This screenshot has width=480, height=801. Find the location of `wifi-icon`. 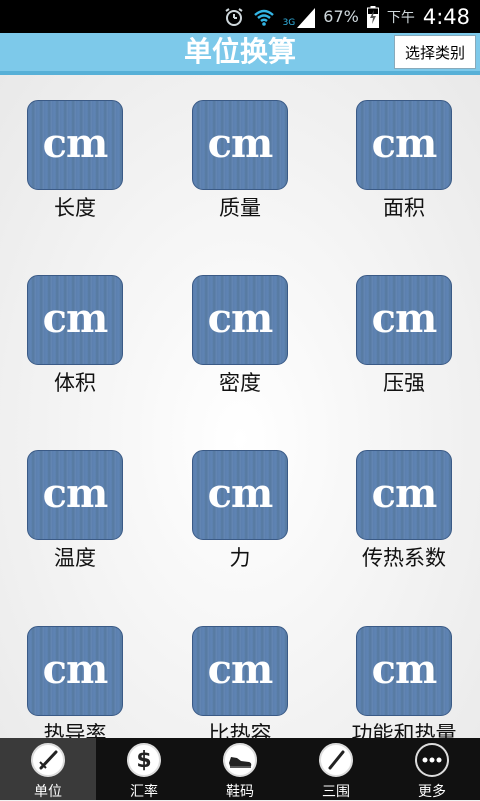

wifi-icon is located at coordinates (263, 17).